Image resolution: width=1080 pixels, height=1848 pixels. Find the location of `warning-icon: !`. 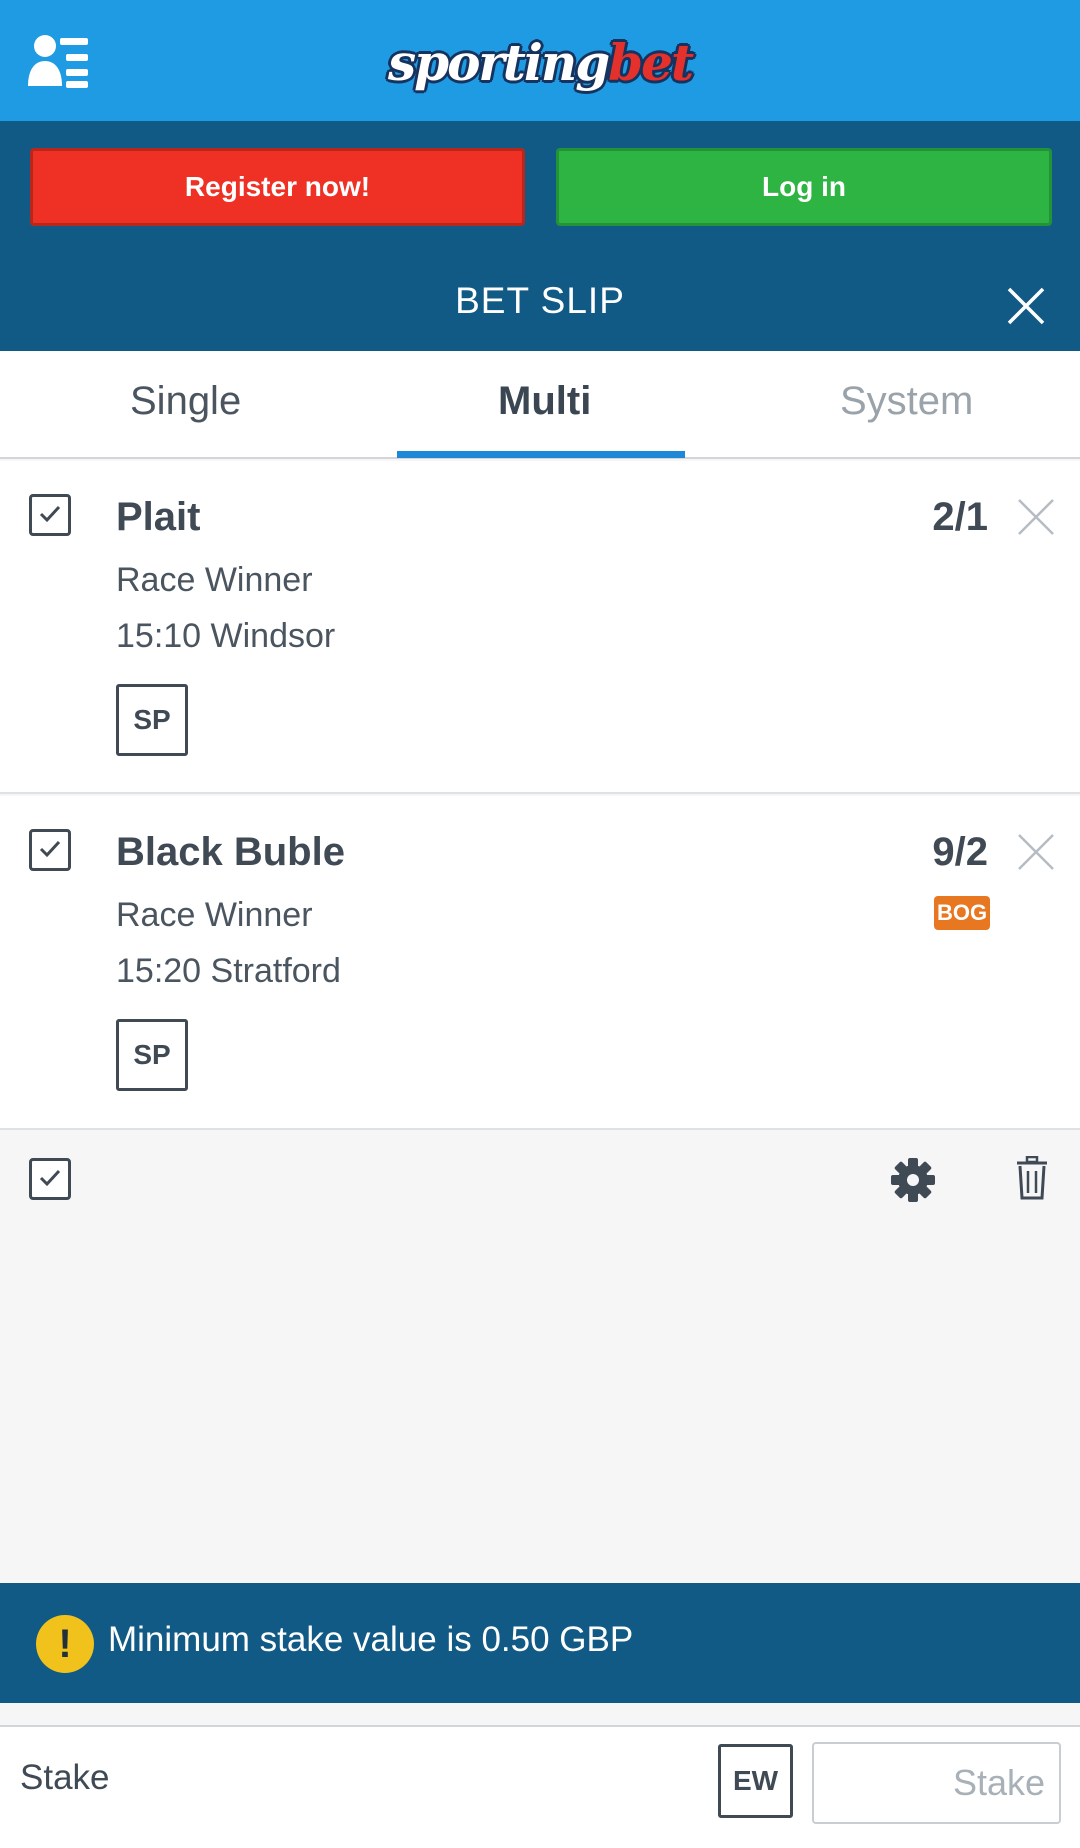

warning-icon: ! is located at coordinates (65, 1644).